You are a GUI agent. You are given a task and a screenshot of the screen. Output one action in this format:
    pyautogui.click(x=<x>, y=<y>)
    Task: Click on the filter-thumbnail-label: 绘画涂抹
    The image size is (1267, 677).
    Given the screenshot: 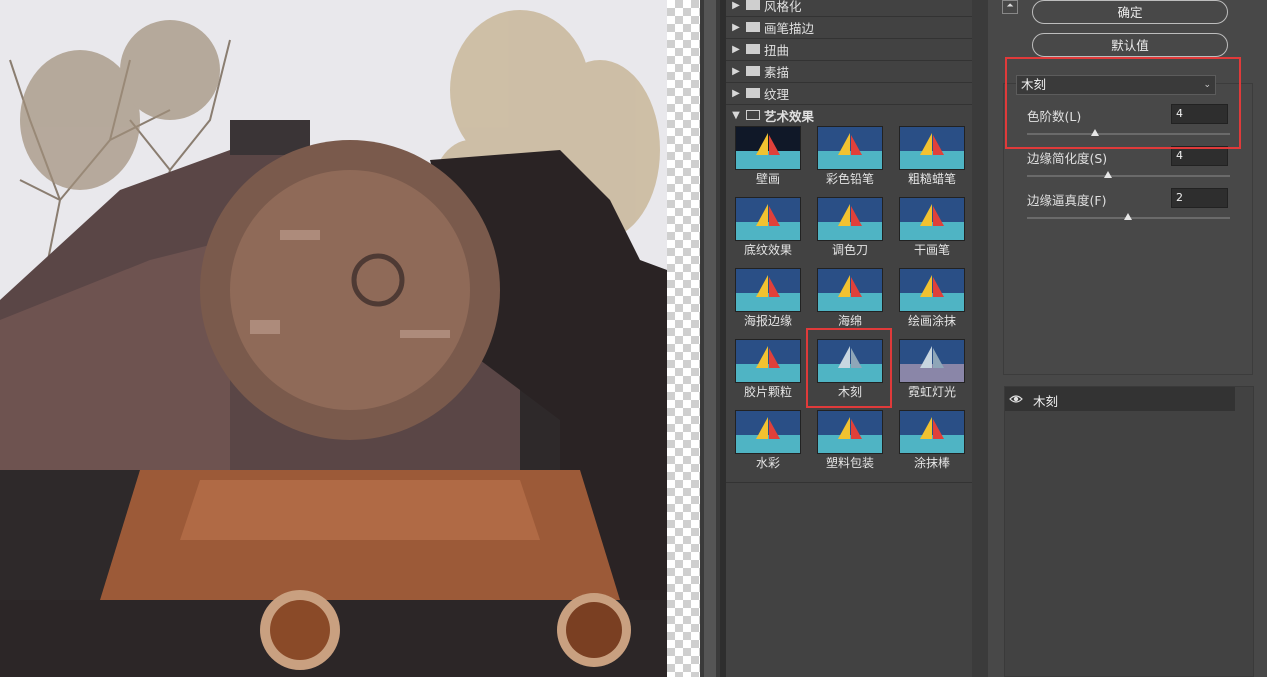 What is the action you would take?
    pyautogui.click(x=931, y=321)
    